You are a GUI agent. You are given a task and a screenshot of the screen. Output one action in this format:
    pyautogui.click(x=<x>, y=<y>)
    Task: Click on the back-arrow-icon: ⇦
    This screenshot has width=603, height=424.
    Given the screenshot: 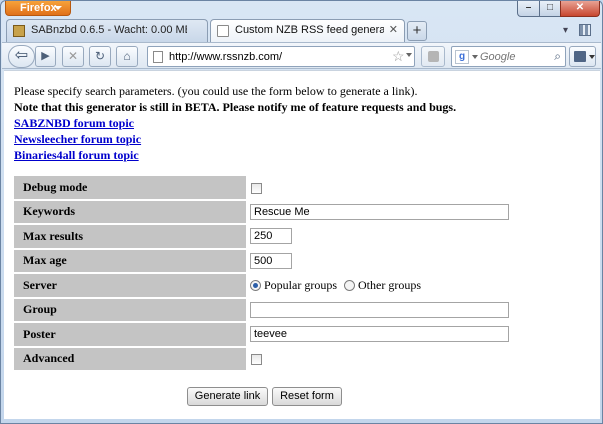 What is the action you would take?
    pyautogui.click(x=21, y=55)
    